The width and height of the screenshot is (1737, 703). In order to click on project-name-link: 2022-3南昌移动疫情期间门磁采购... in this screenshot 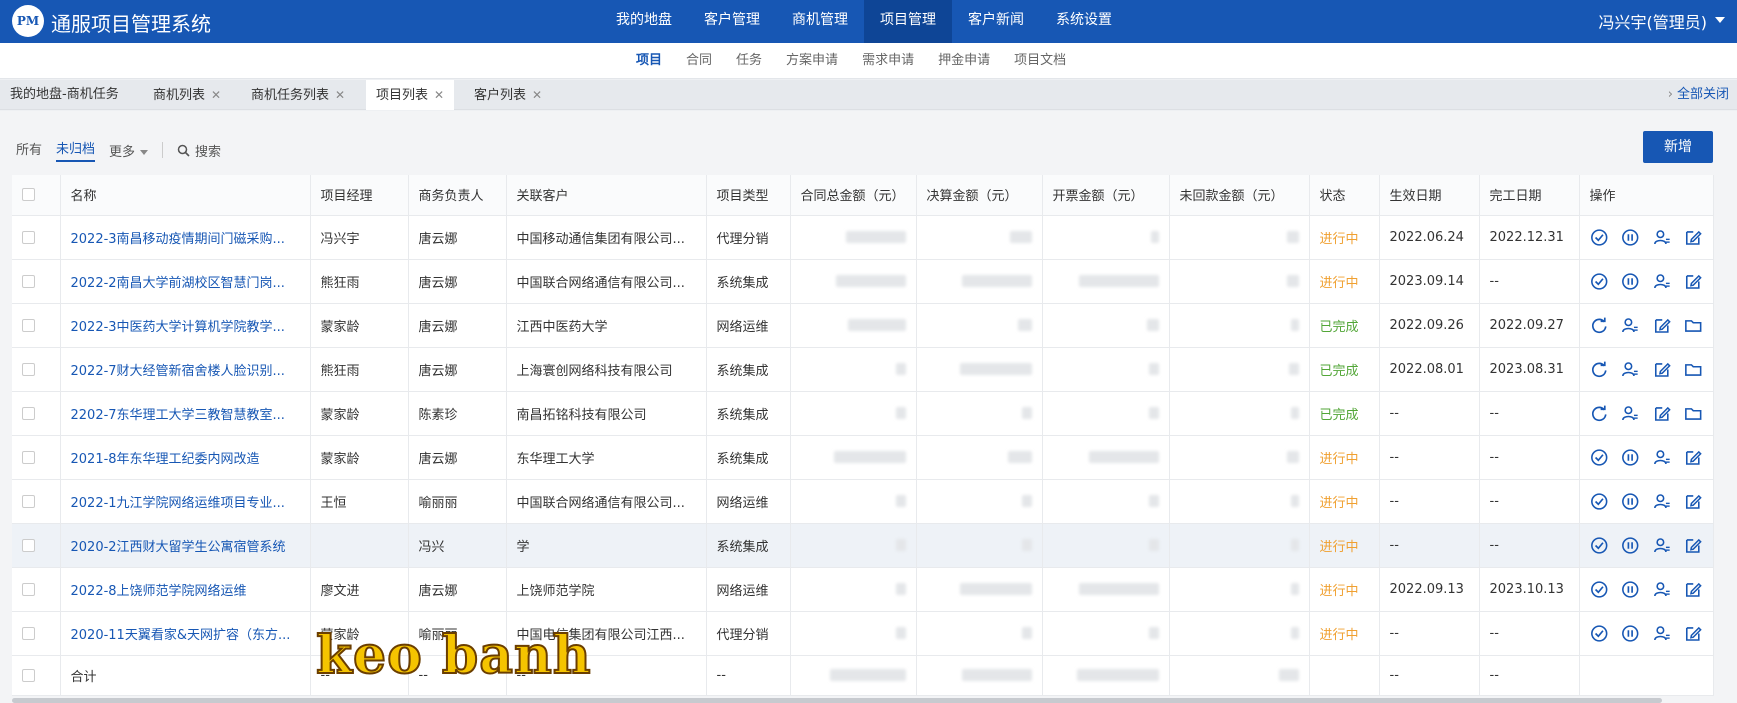, I will do `click(178, 239)`.